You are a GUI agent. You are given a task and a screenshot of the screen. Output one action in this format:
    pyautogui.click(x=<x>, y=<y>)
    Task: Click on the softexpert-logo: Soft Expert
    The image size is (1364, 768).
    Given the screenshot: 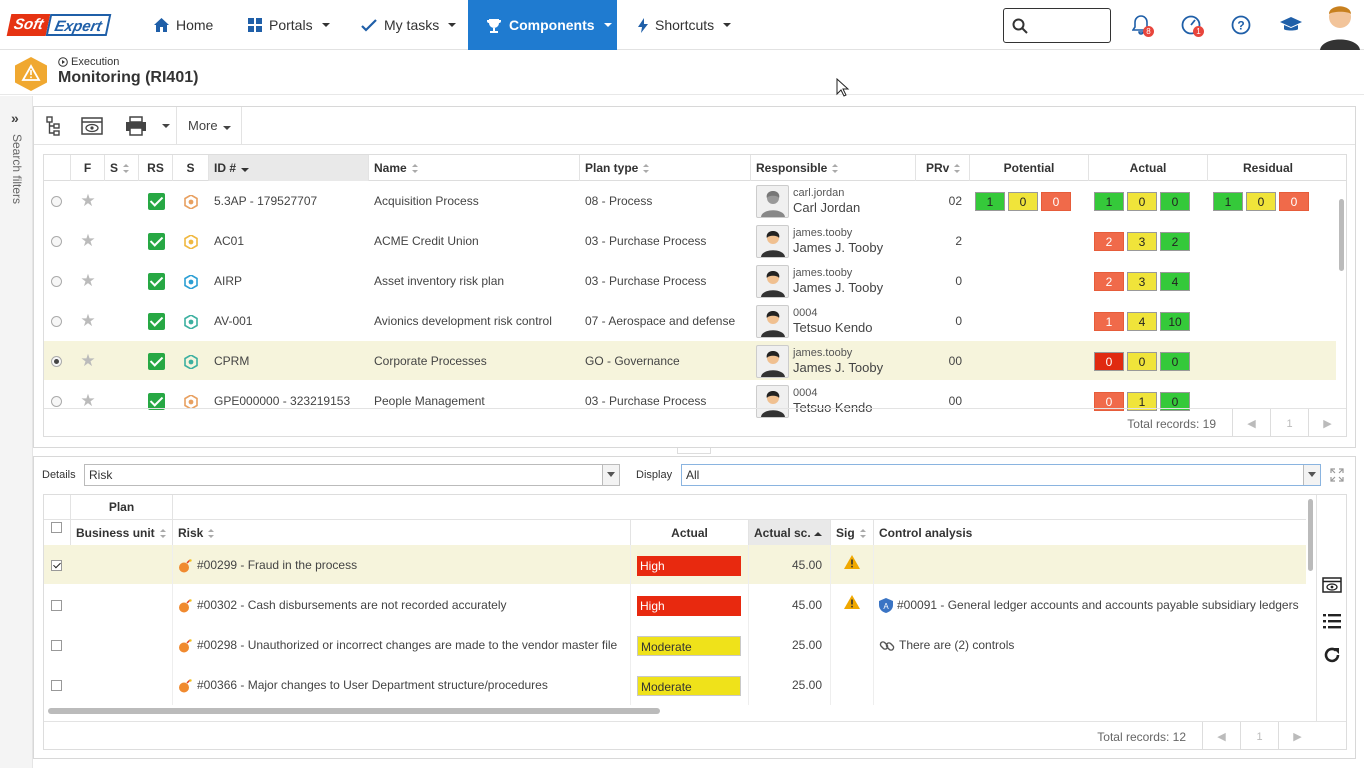 What is the action you would take?
    pyautogui.click(x=59, y=25)
    